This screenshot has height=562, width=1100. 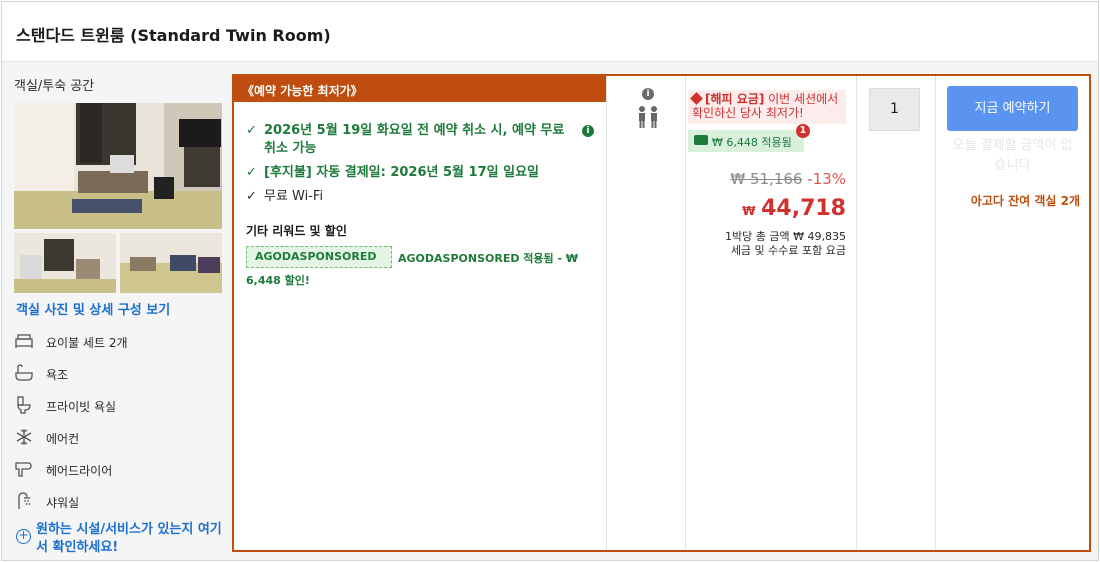 What do you see at coordinates (785, 236) in the screenshot?
I see `per-night-line: 1박당 총 금액 ₩ 49,835` at bounding box center [785, 236].